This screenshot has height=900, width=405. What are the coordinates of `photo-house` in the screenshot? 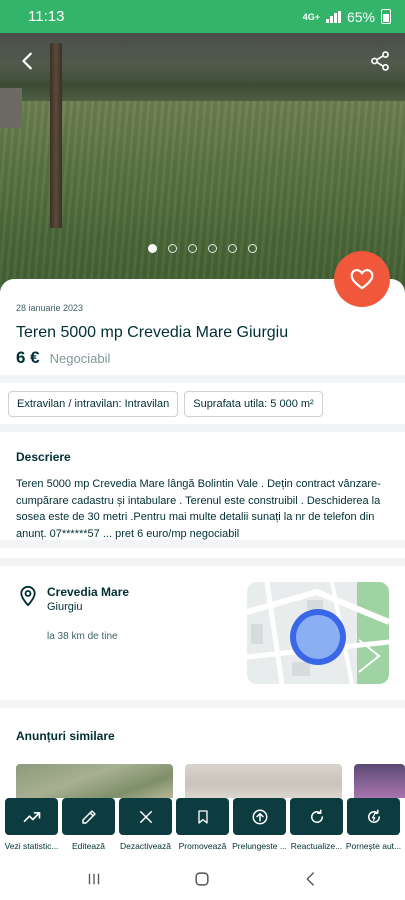 It's located at (11, 108).